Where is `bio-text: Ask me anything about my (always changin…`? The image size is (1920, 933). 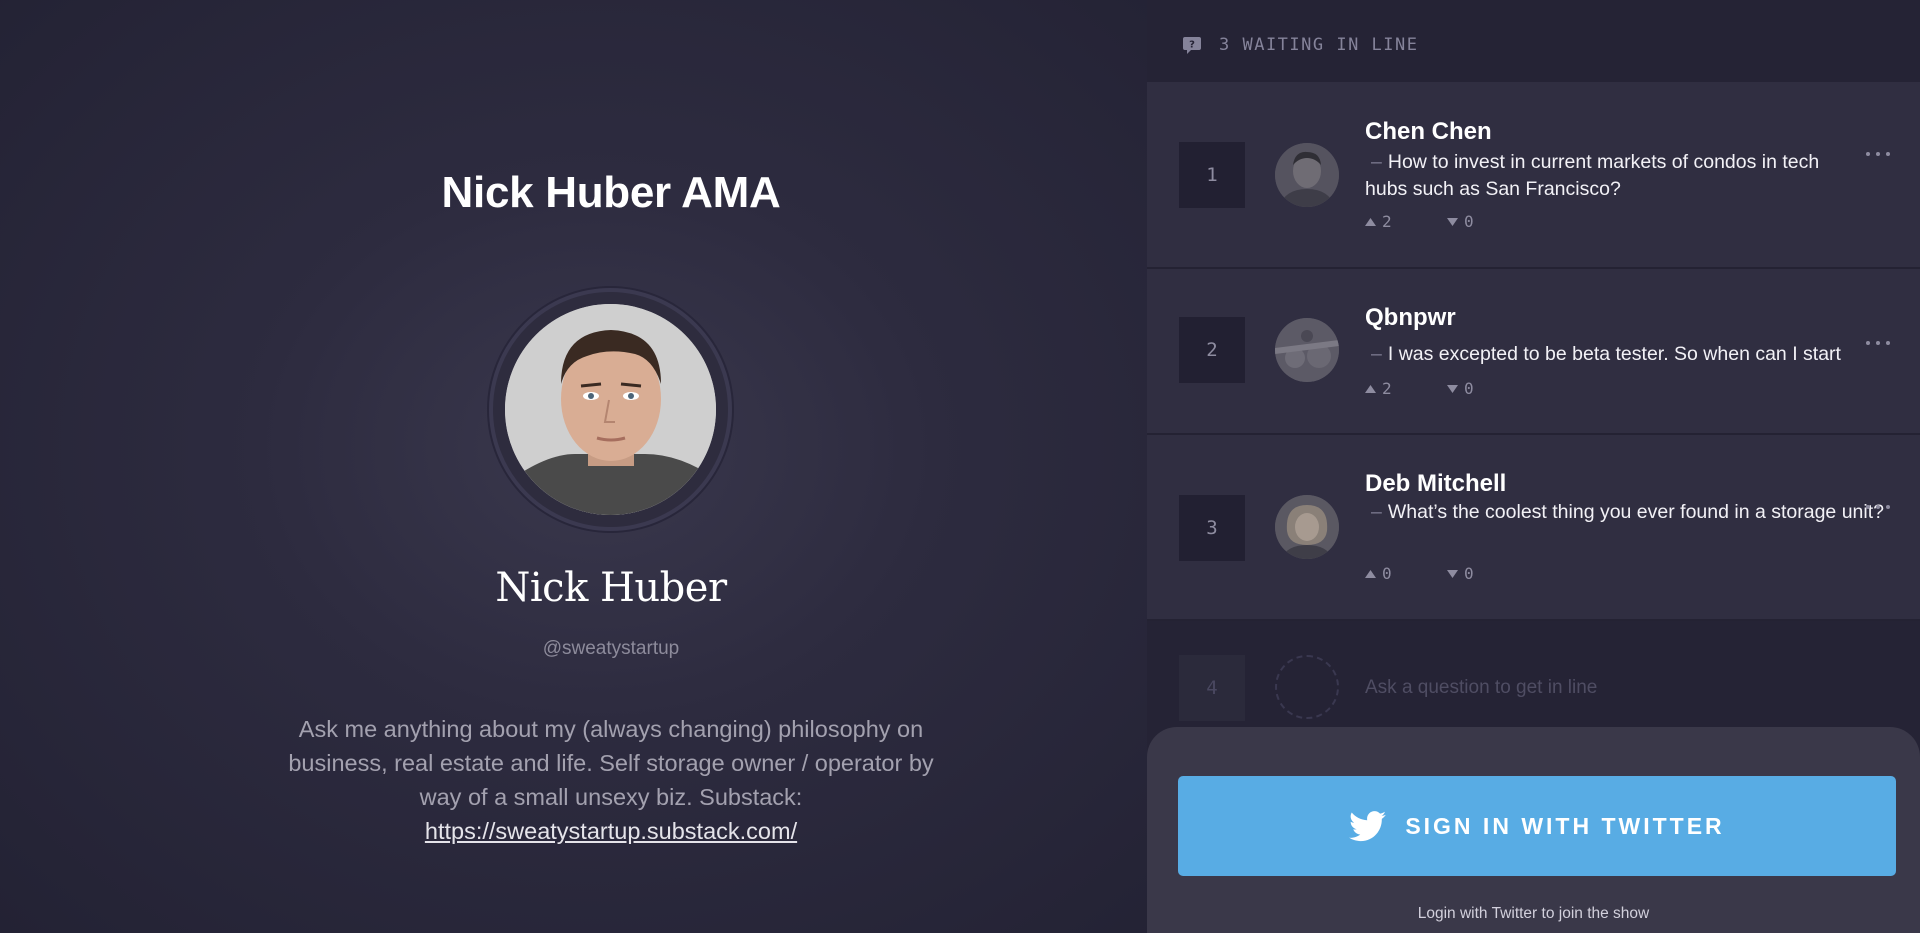 bio-text: Ask me anything about my (always changin… is located at coordinates (611, 763).